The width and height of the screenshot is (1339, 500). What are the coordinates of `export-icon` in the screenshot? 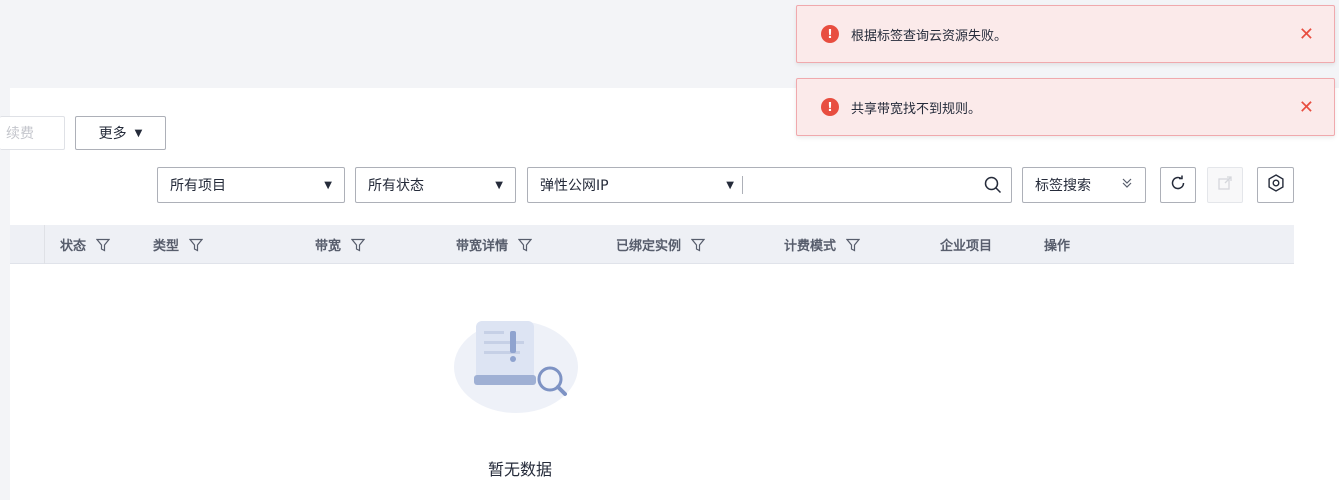 It's located at (1225, 185).